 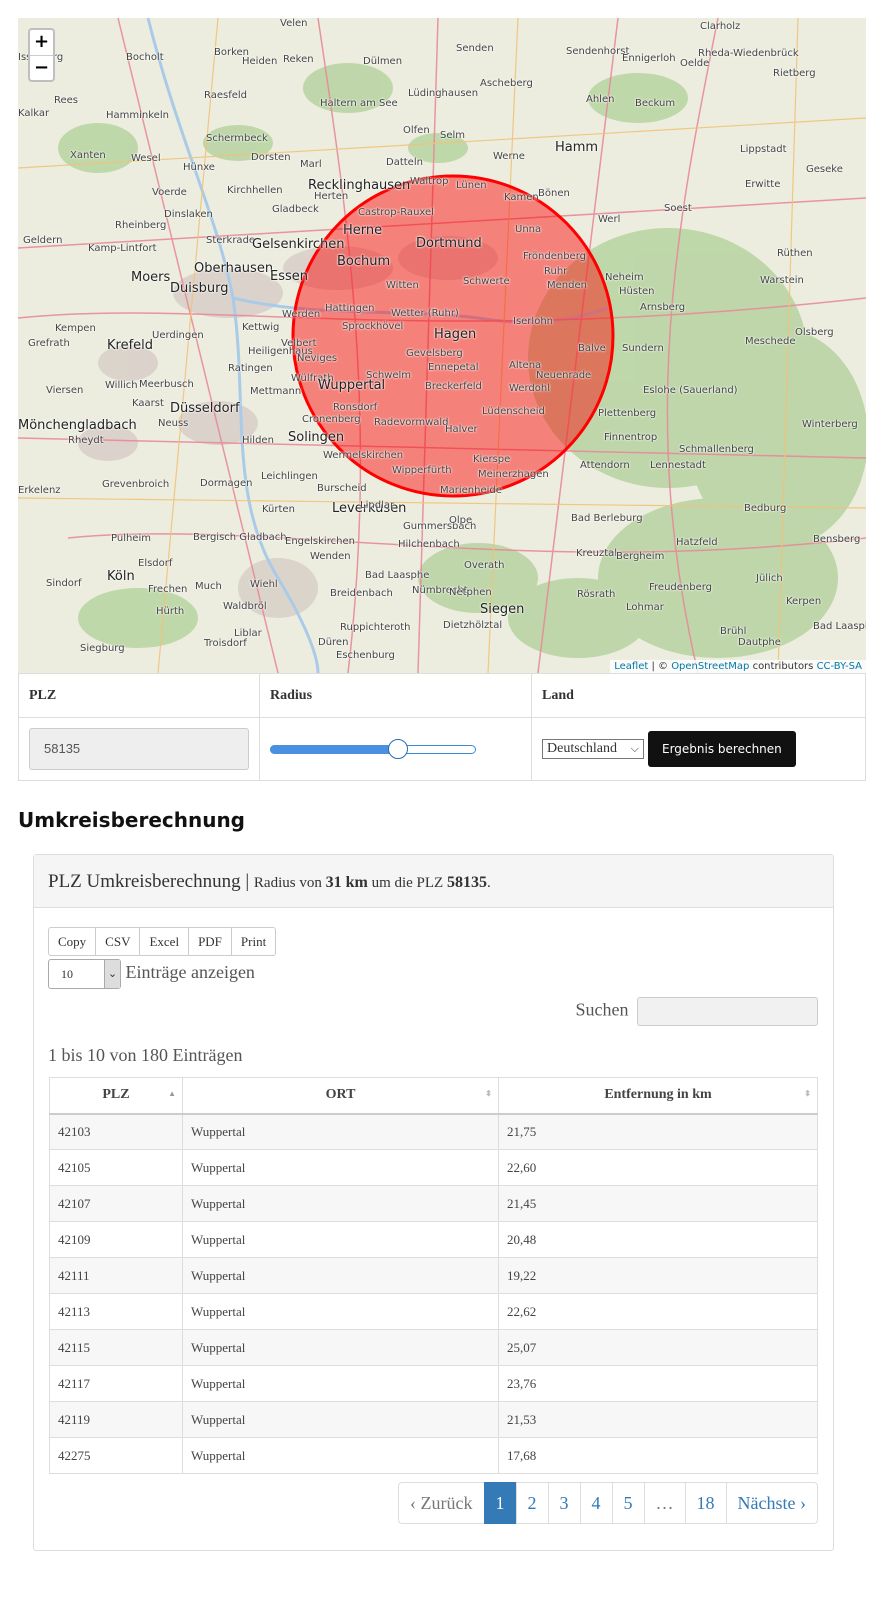 I want to click on plz-cell: 42105, so click(x=116, y=1167).